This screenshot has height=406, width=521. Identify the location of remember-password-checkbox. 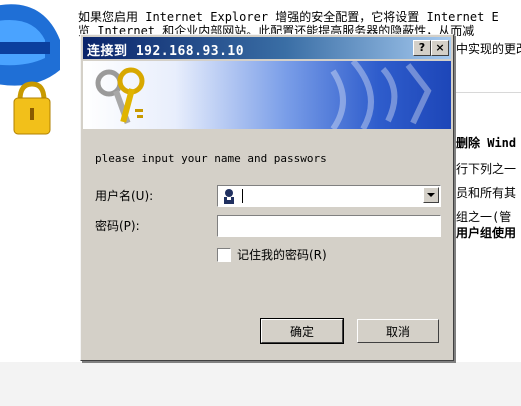
(224, 255).